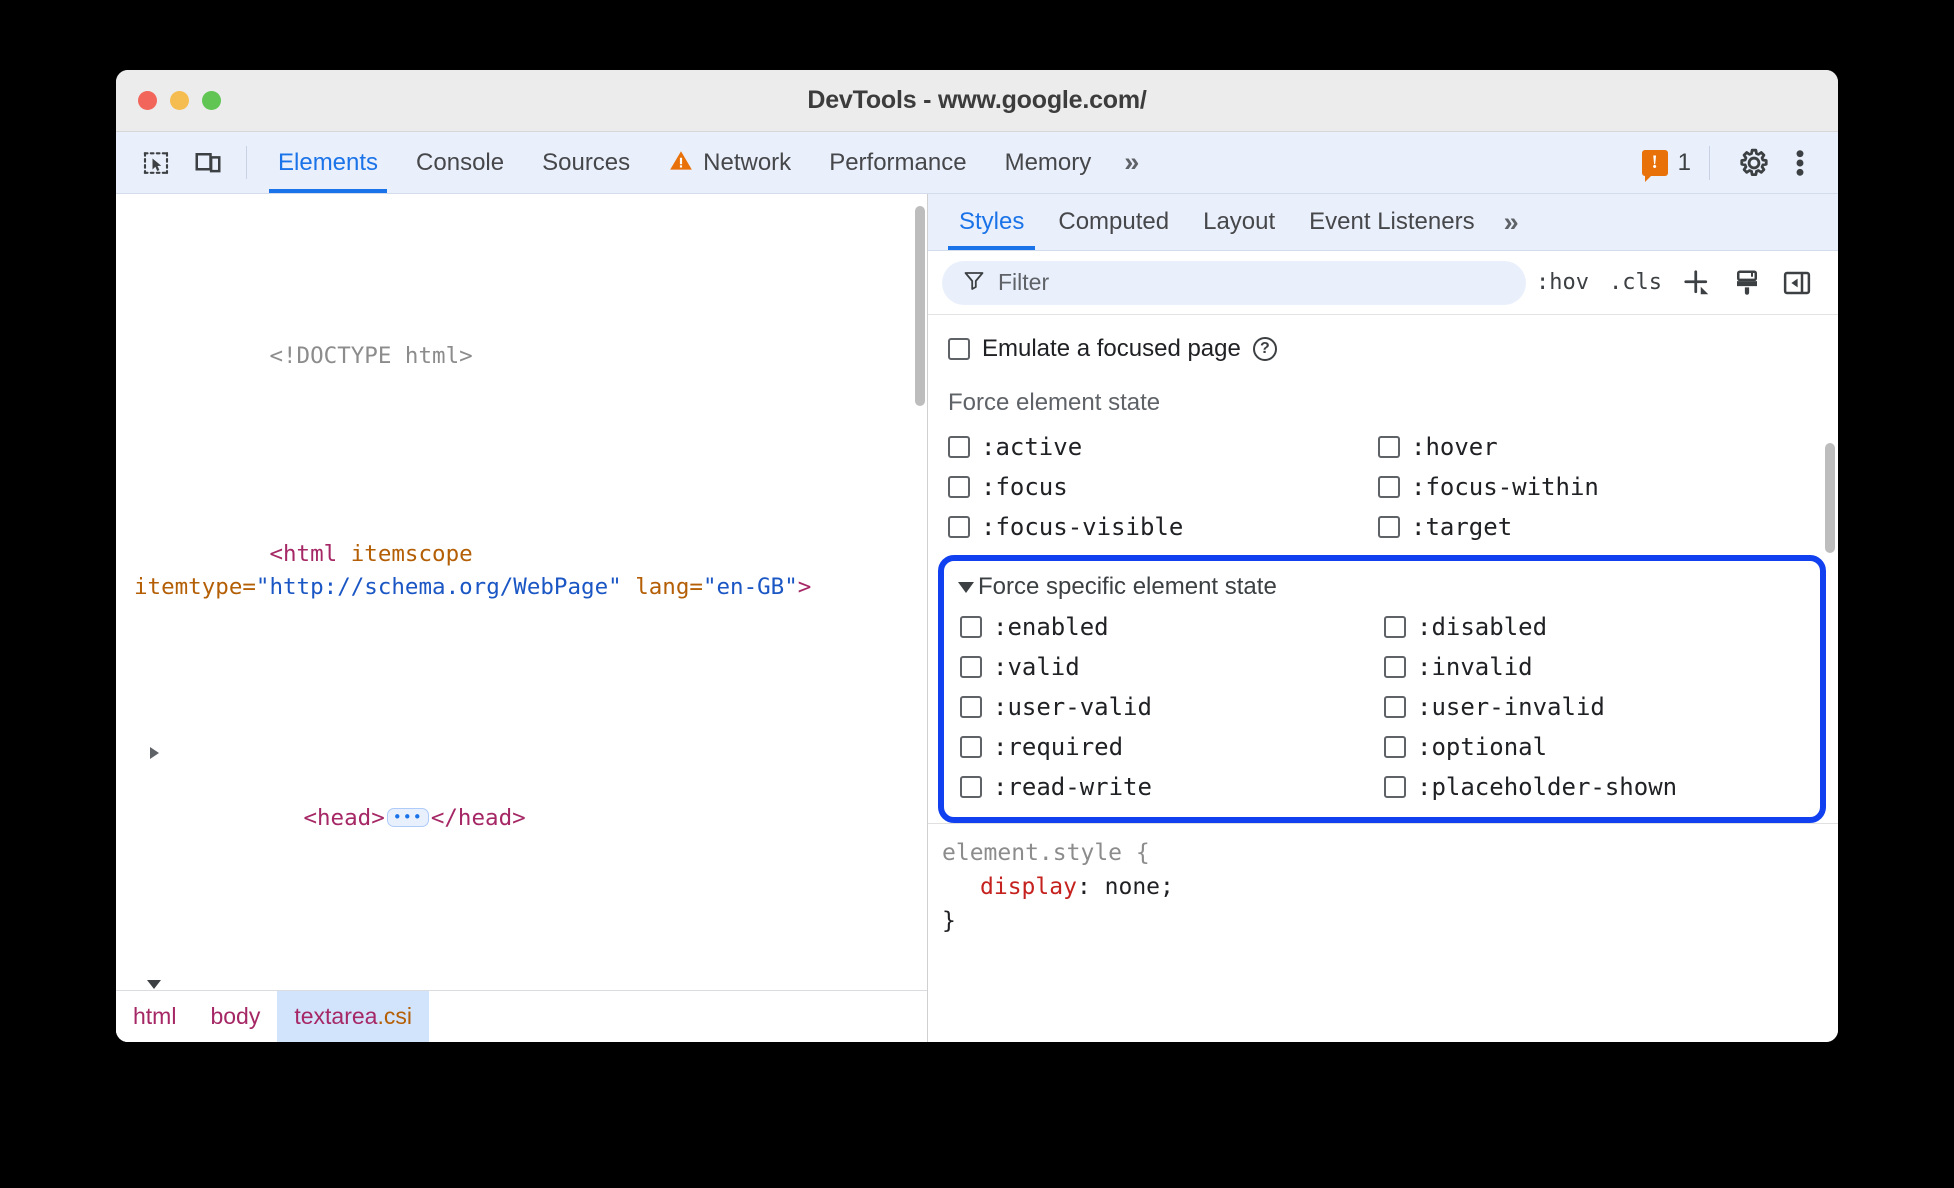 This screenshot has width=1954, height=1188. What do you see at coordinates (1164, 707) in the screenshot?
I see `force-state-user-valid: :user-valid` at bounding box center [1164, 707].